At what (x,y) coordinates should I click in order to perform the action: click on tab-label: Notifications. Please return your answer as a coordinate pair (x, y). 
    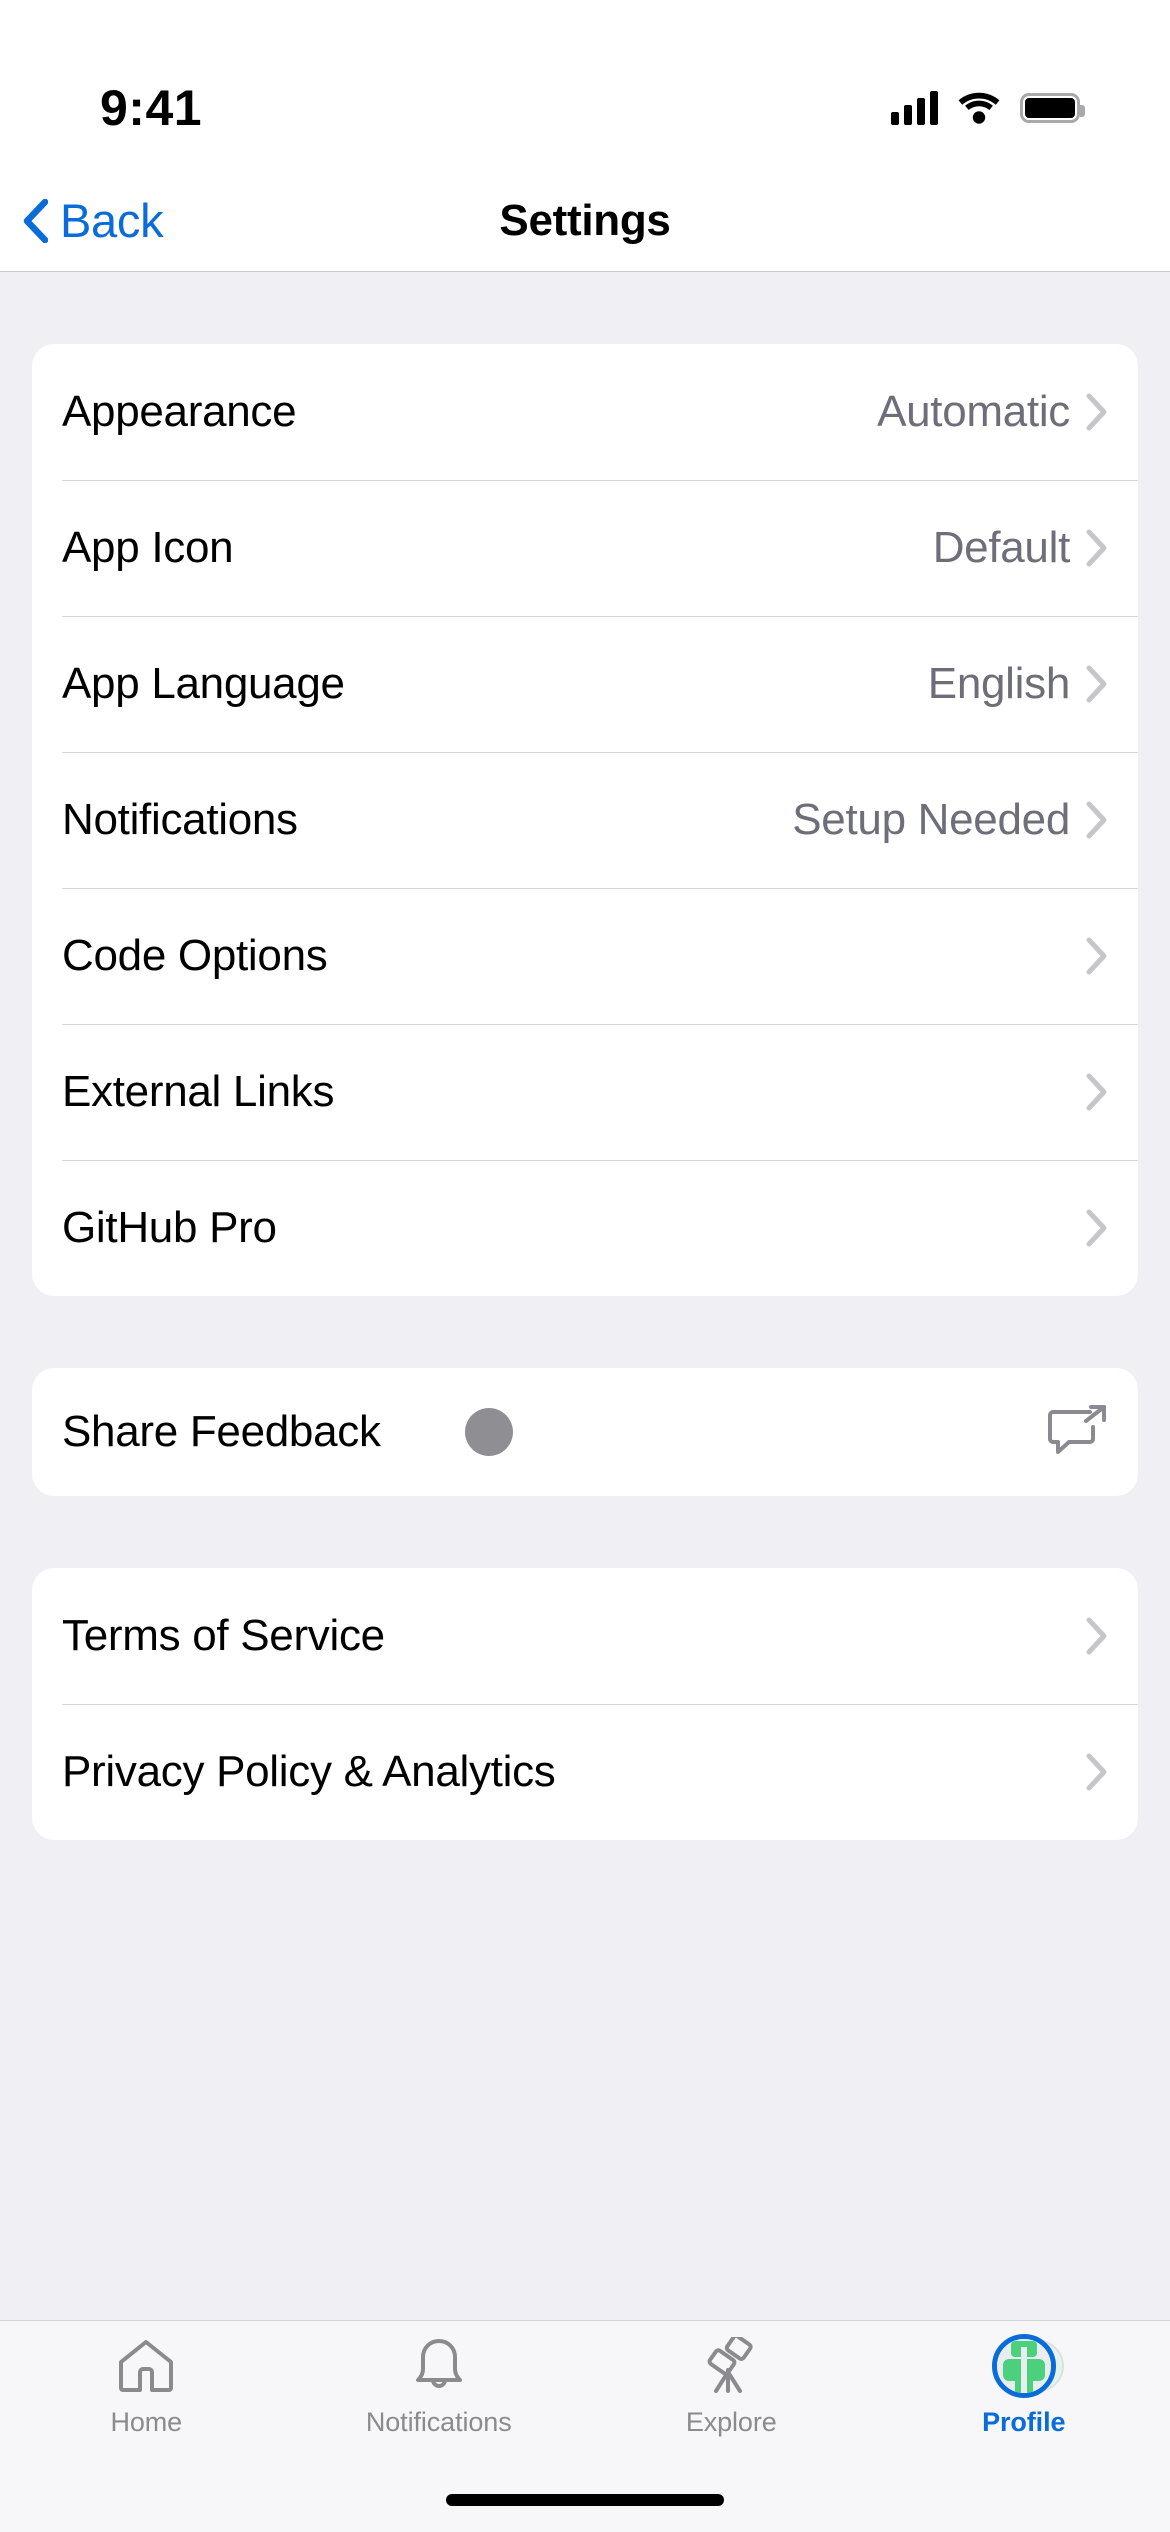
    Looking at the image, I should click on (438, 2422).